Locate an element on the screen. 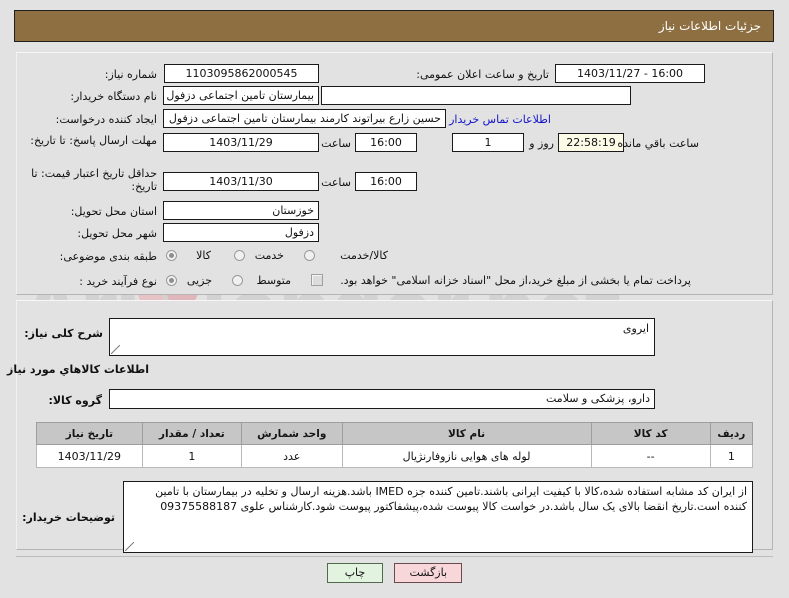 The width and height of the screenshot is (789, 598). th-quantity: تعداد / مقدار is located at coordinates (191, 433).